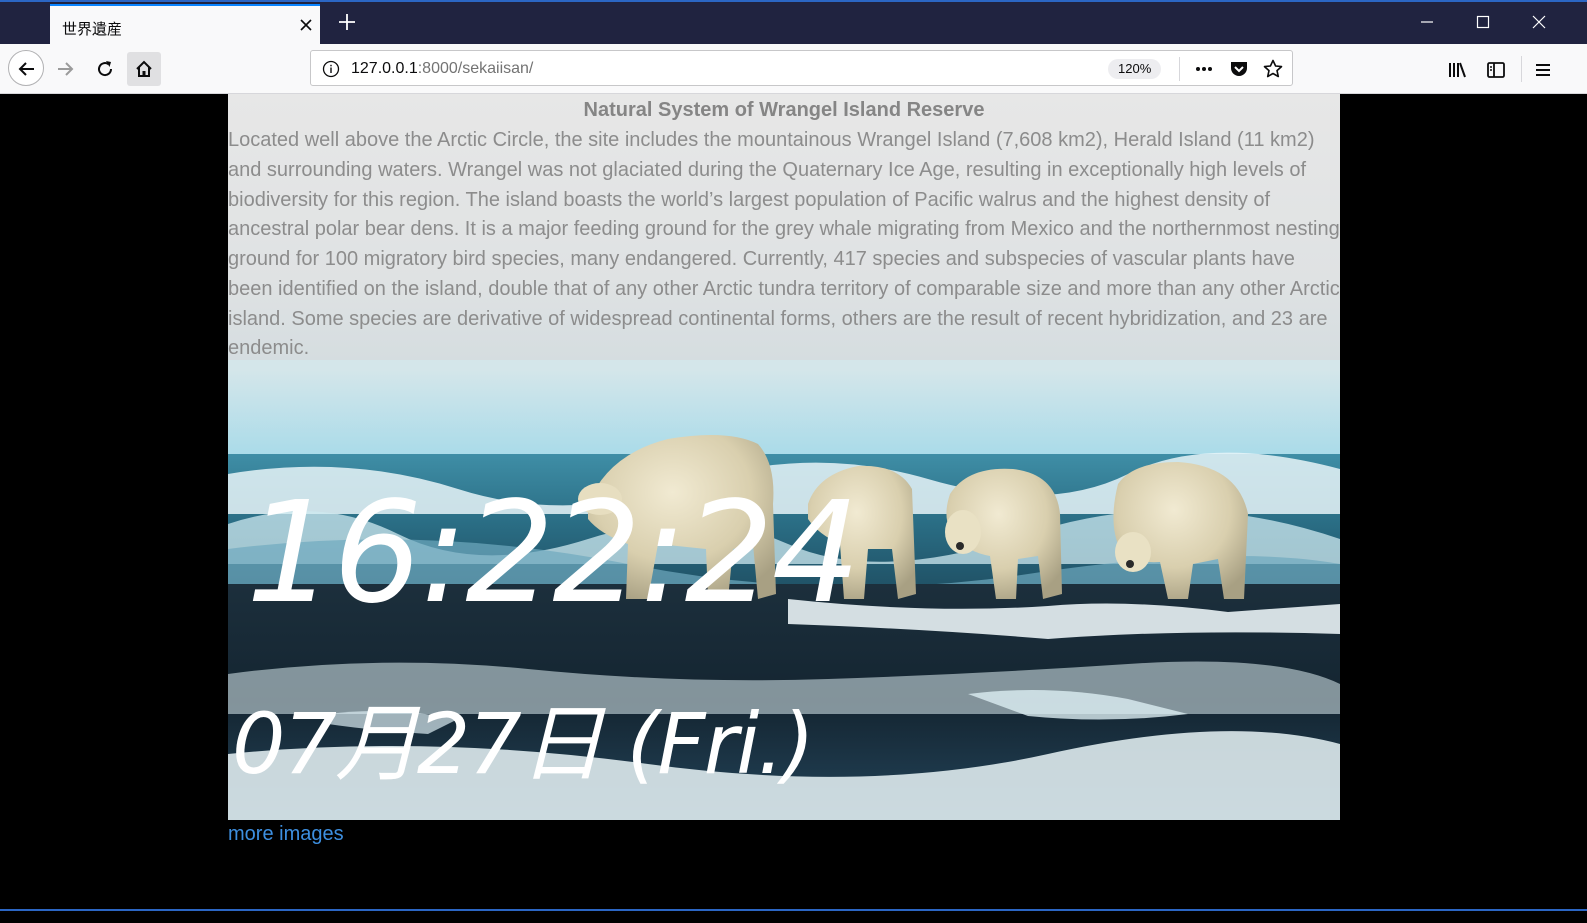 The image size is (1587, 923). What do you see at coordinates (306, 25) in the screenshot?
I see `close-icon` at bounding box center [306, 25].